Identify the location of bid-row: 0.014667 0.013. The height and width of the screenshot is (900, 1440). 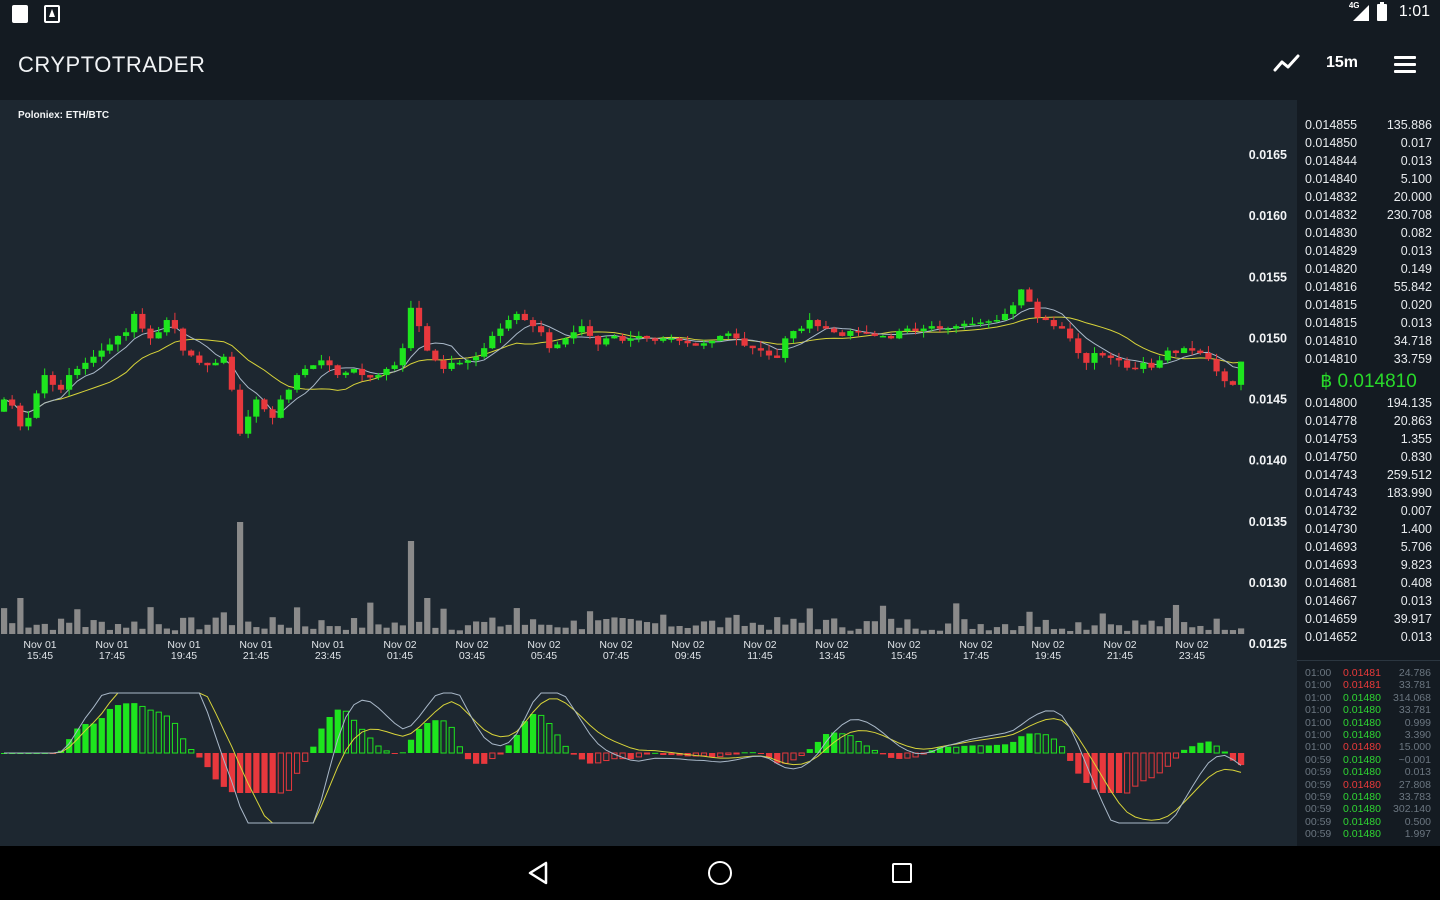
(1368, 601).